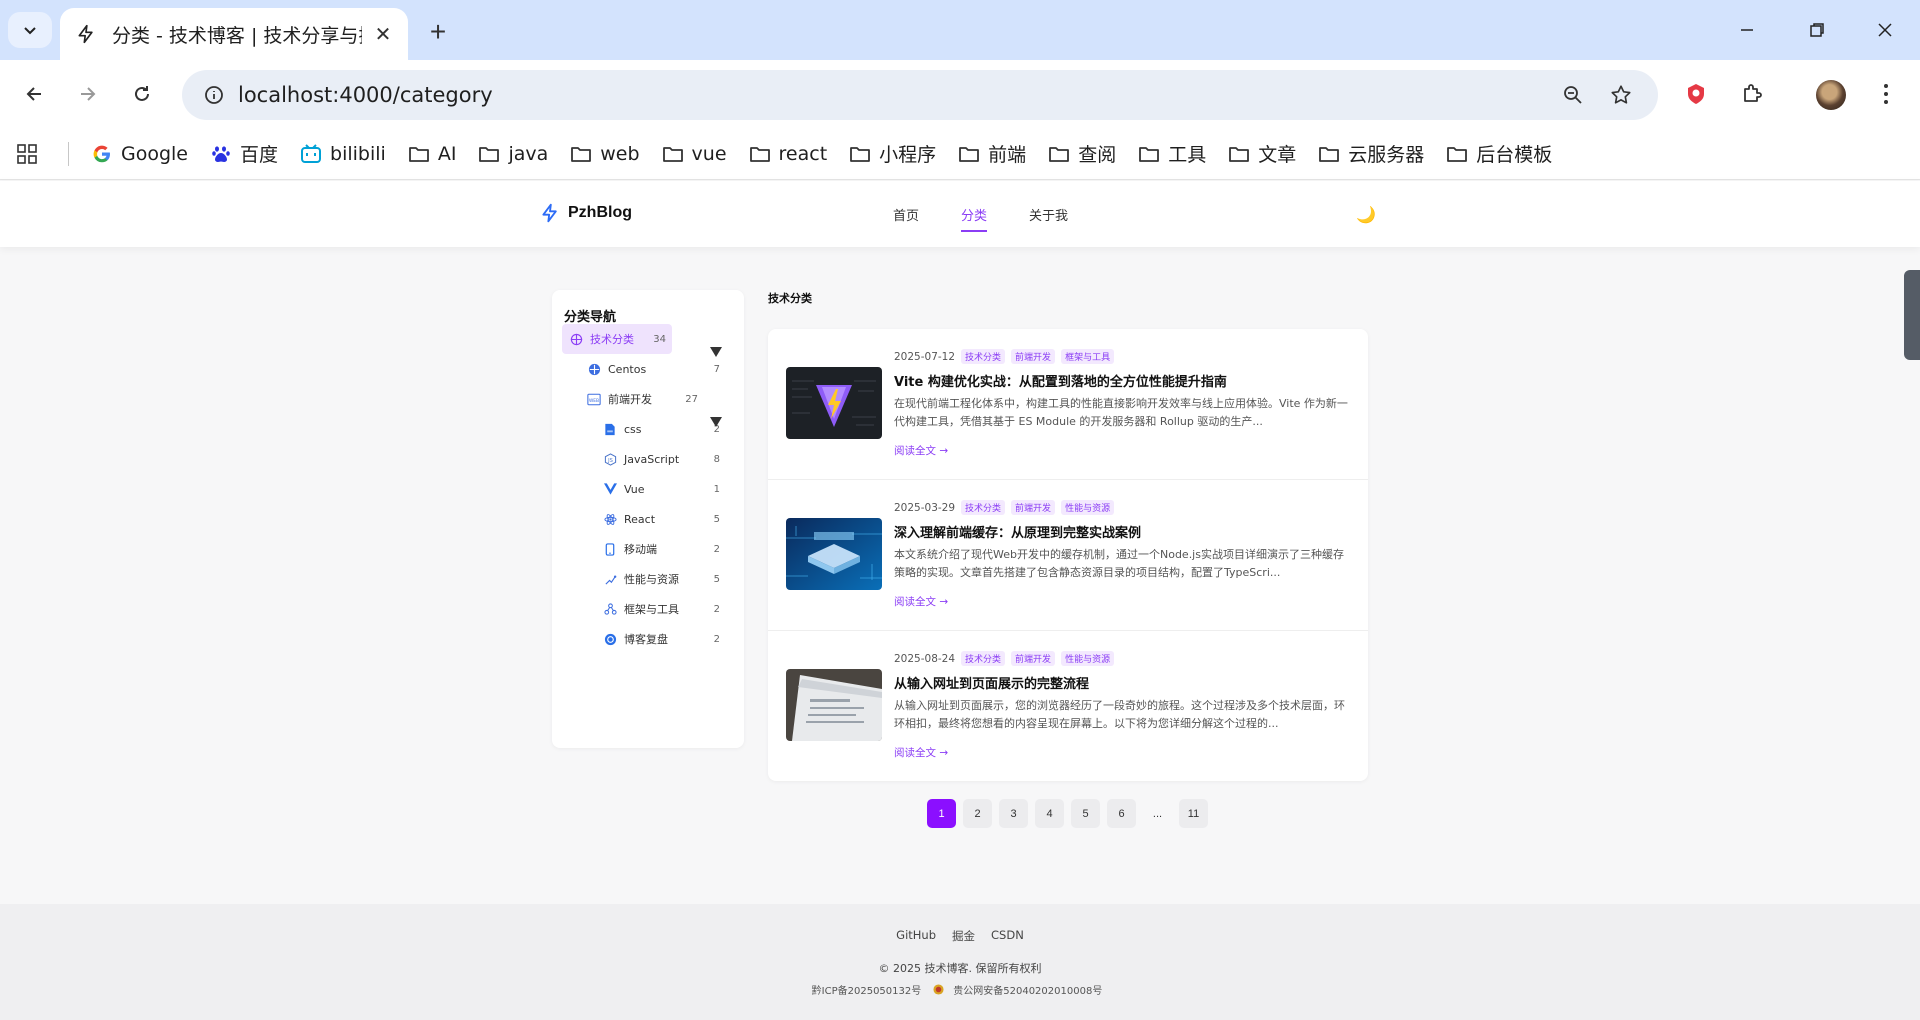 Image resolution: width=1920 pixels, height=1020 pixels. I want to click on category-label: JavaScript, so click(652, 459).